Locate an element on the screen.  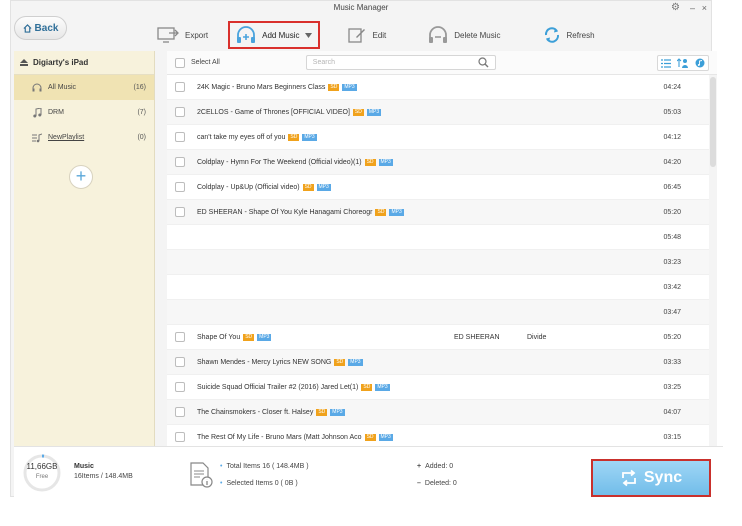
added-count: + Added: 0 is located at coordinates (435, 466).